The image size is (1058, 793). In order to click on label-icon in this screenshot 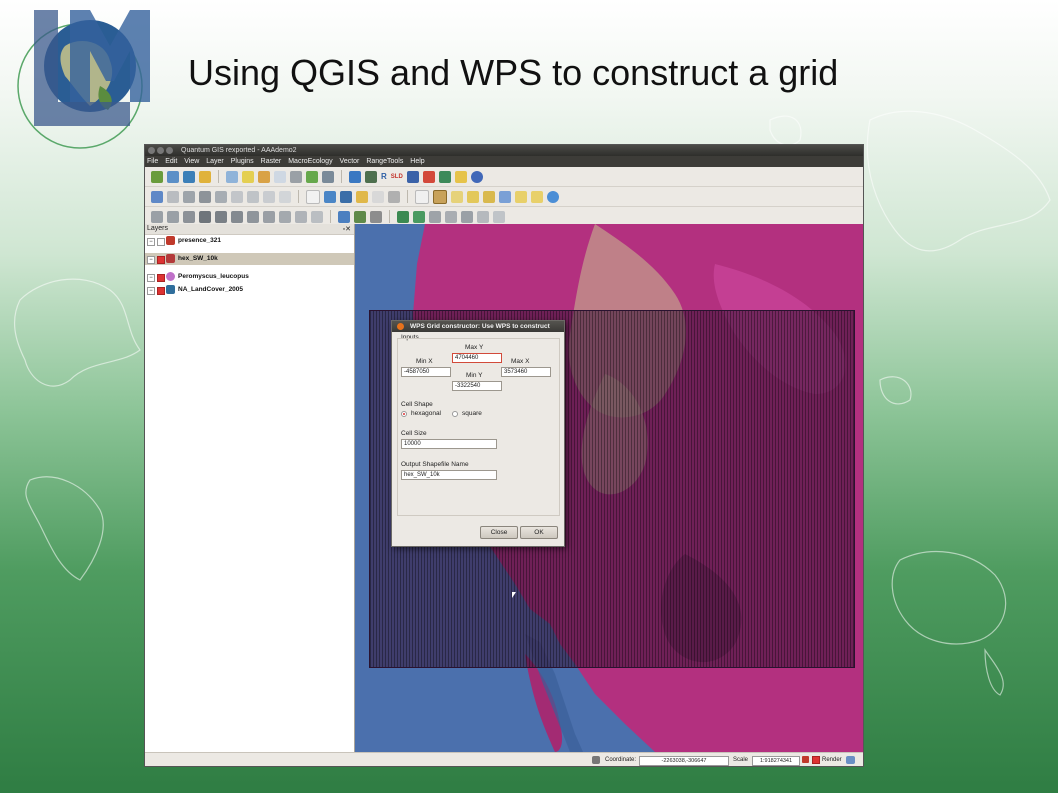, I will do `click(403, 216)`.